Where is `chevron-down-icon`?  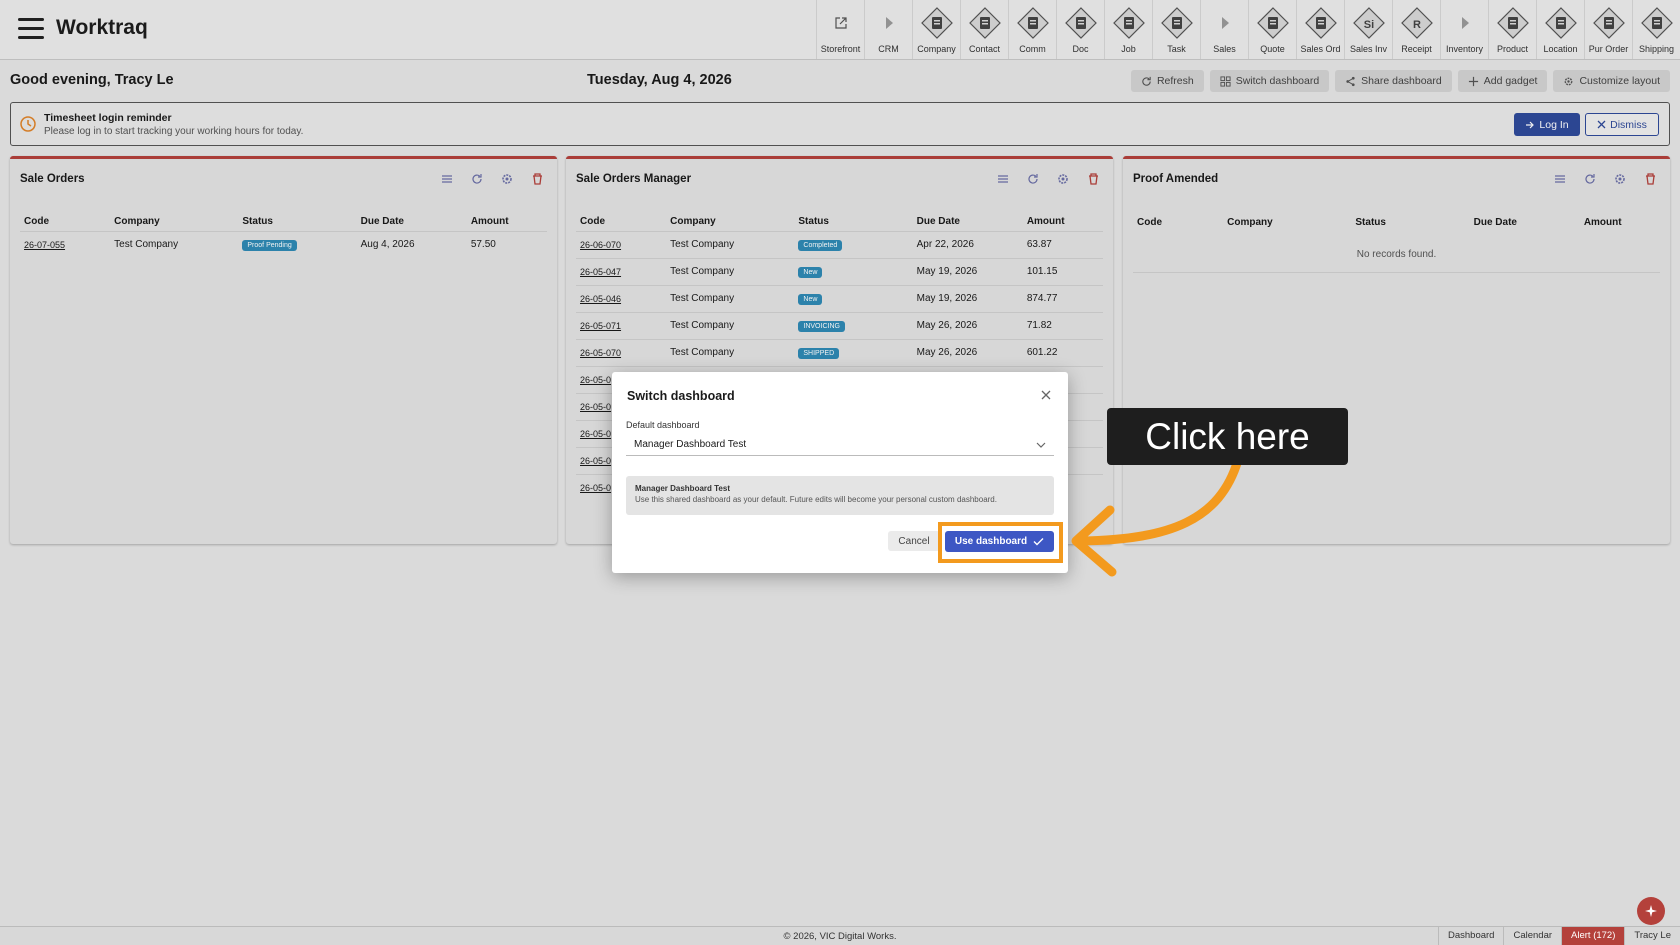 chevron-down-icon is located at coordinates (1041, 445).